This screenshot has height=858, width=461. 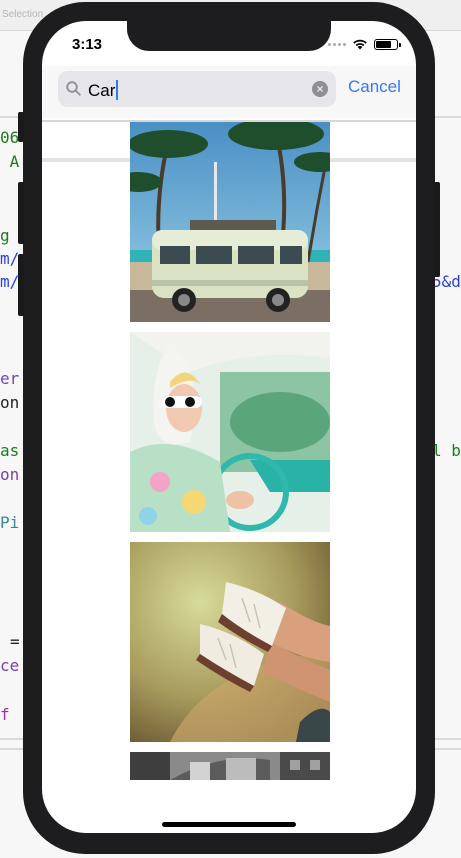 What do you see at coordinates (437, 229) in the screenshot?
I see `power-button` at bounding box center [437, 229].